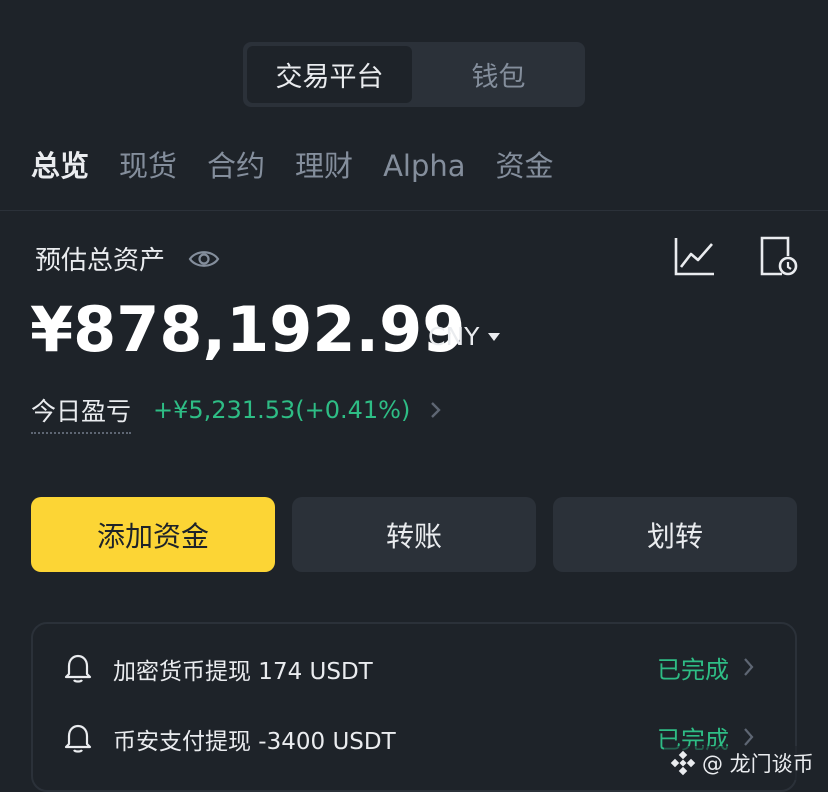  What do you see at coordinates (424, 166) in the screenshot?
I see `tab-alpha: Alpha` at bounding box center [424, 166].